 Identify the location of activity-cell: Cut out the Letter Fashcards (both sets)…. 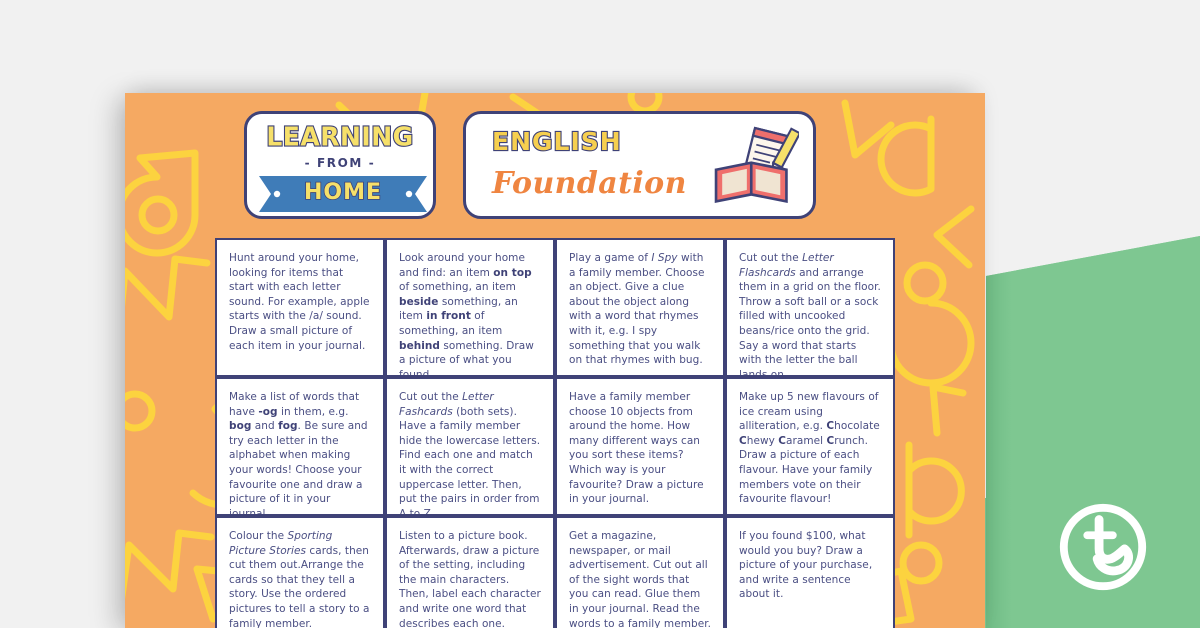
(470, 446).